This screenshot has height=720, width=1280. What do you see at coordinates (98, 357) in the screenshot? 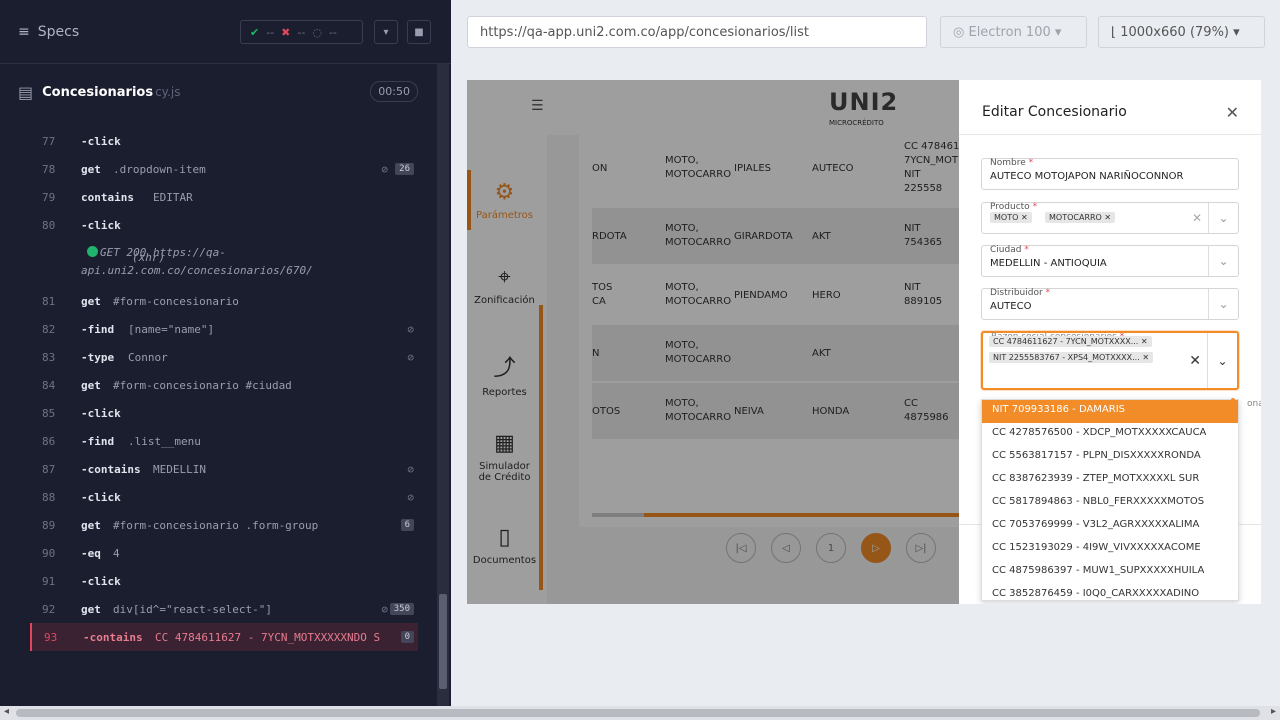
I see `command-name: -type` at bounding box center [98, 357].